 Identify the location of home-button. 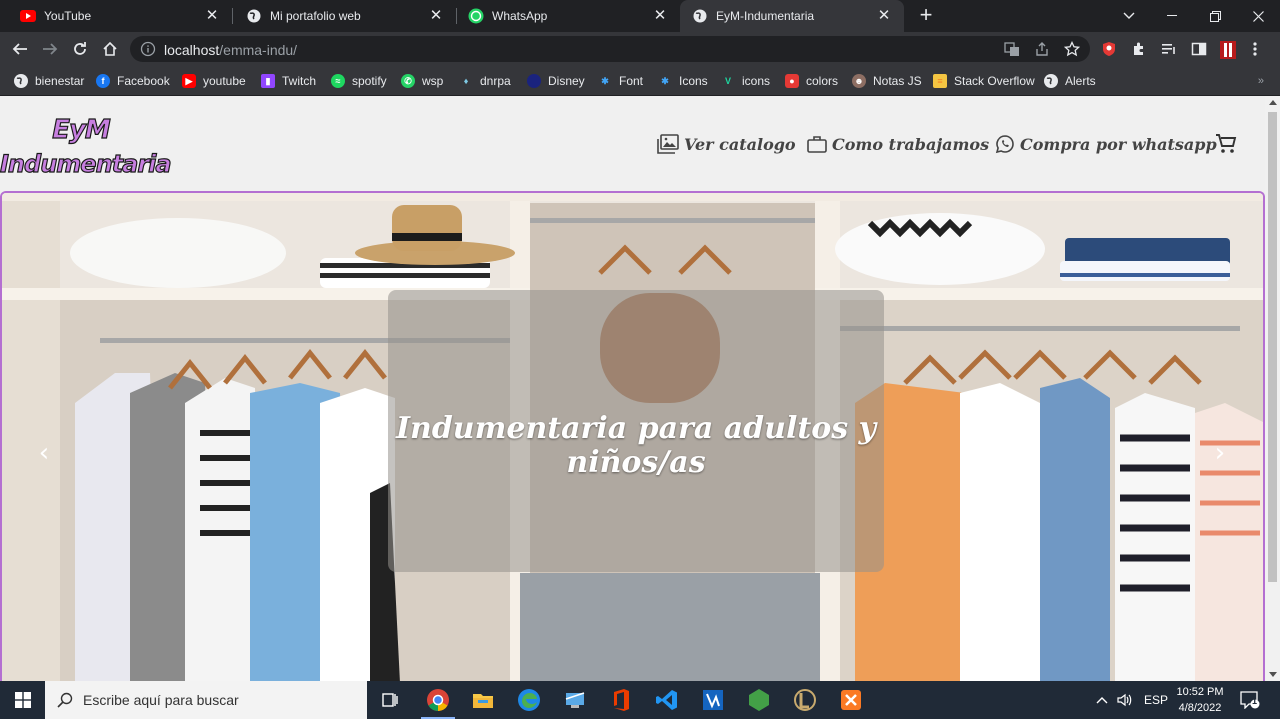
(110, 49).